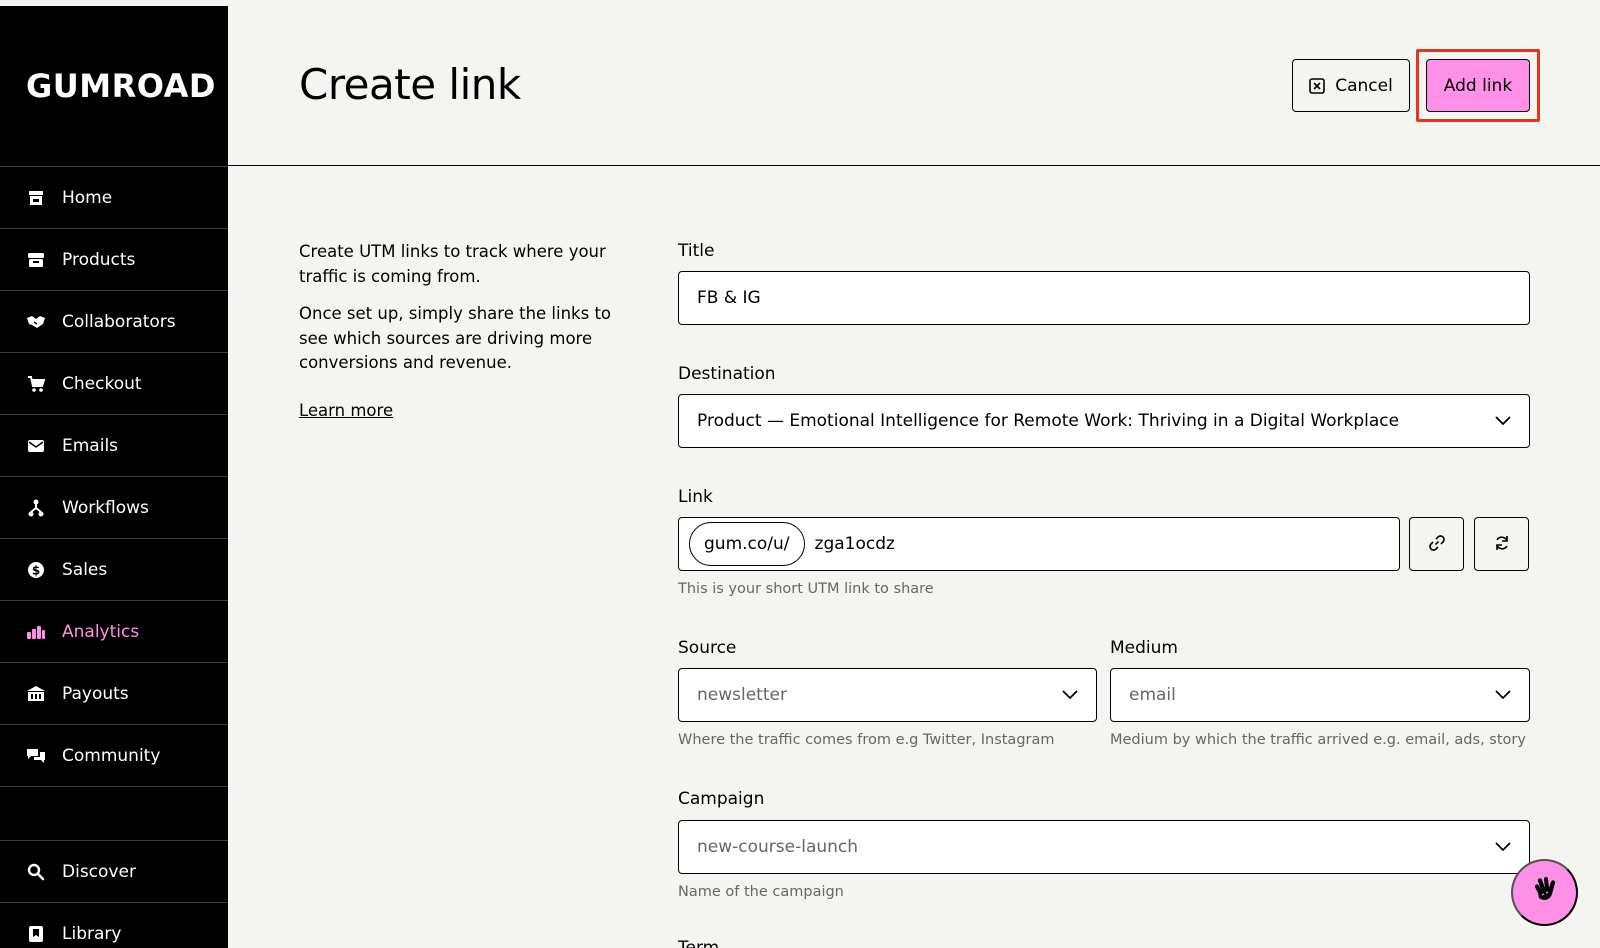 Image resolution: width=1600 pixels, height=948 pixels. I want to click on chat-bubbles-icon, so click(36, 756).